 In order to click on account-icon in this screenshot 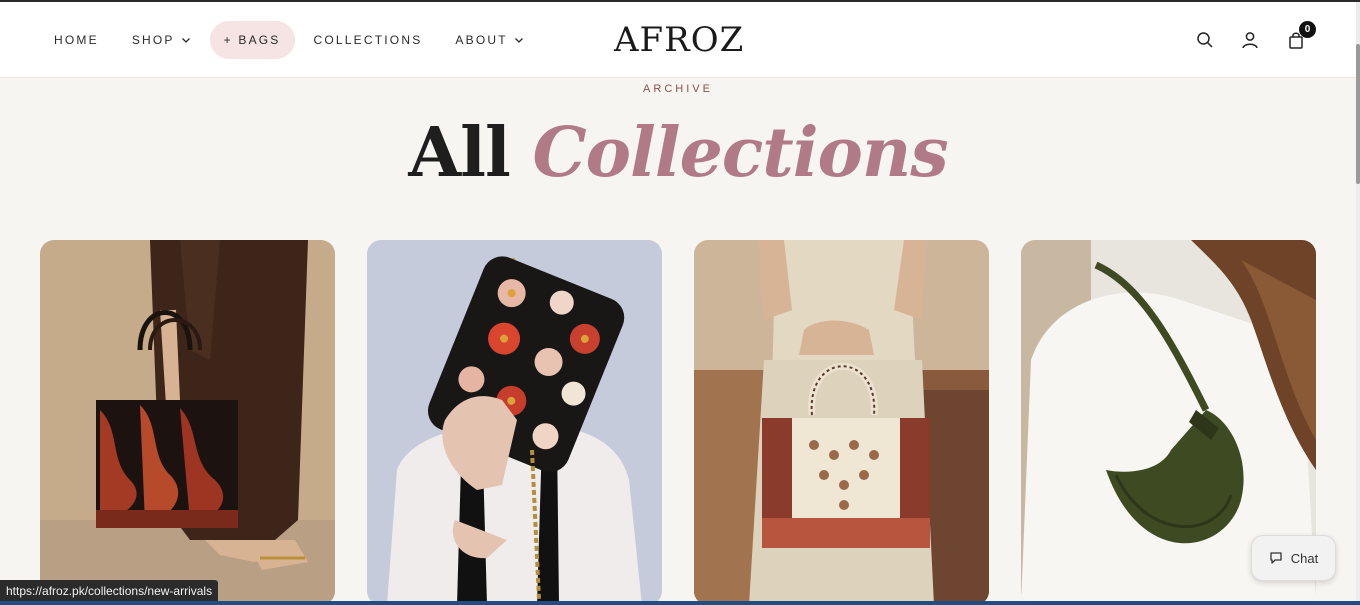, I will do `click(1250, 40)`.